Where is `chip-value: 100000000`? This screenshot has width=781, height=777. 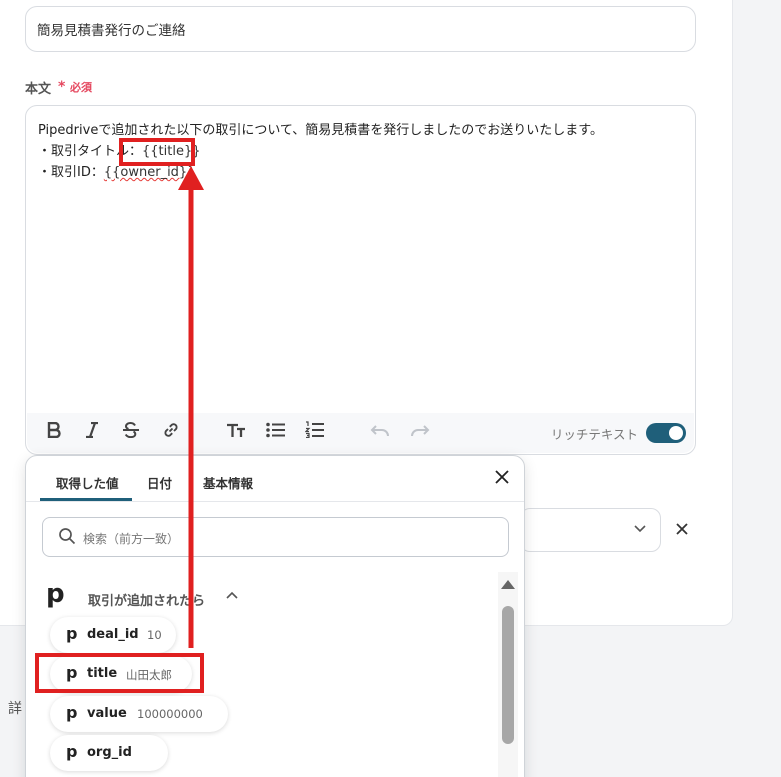 chip-value: 100000000 is located at coordinates (170, 714).